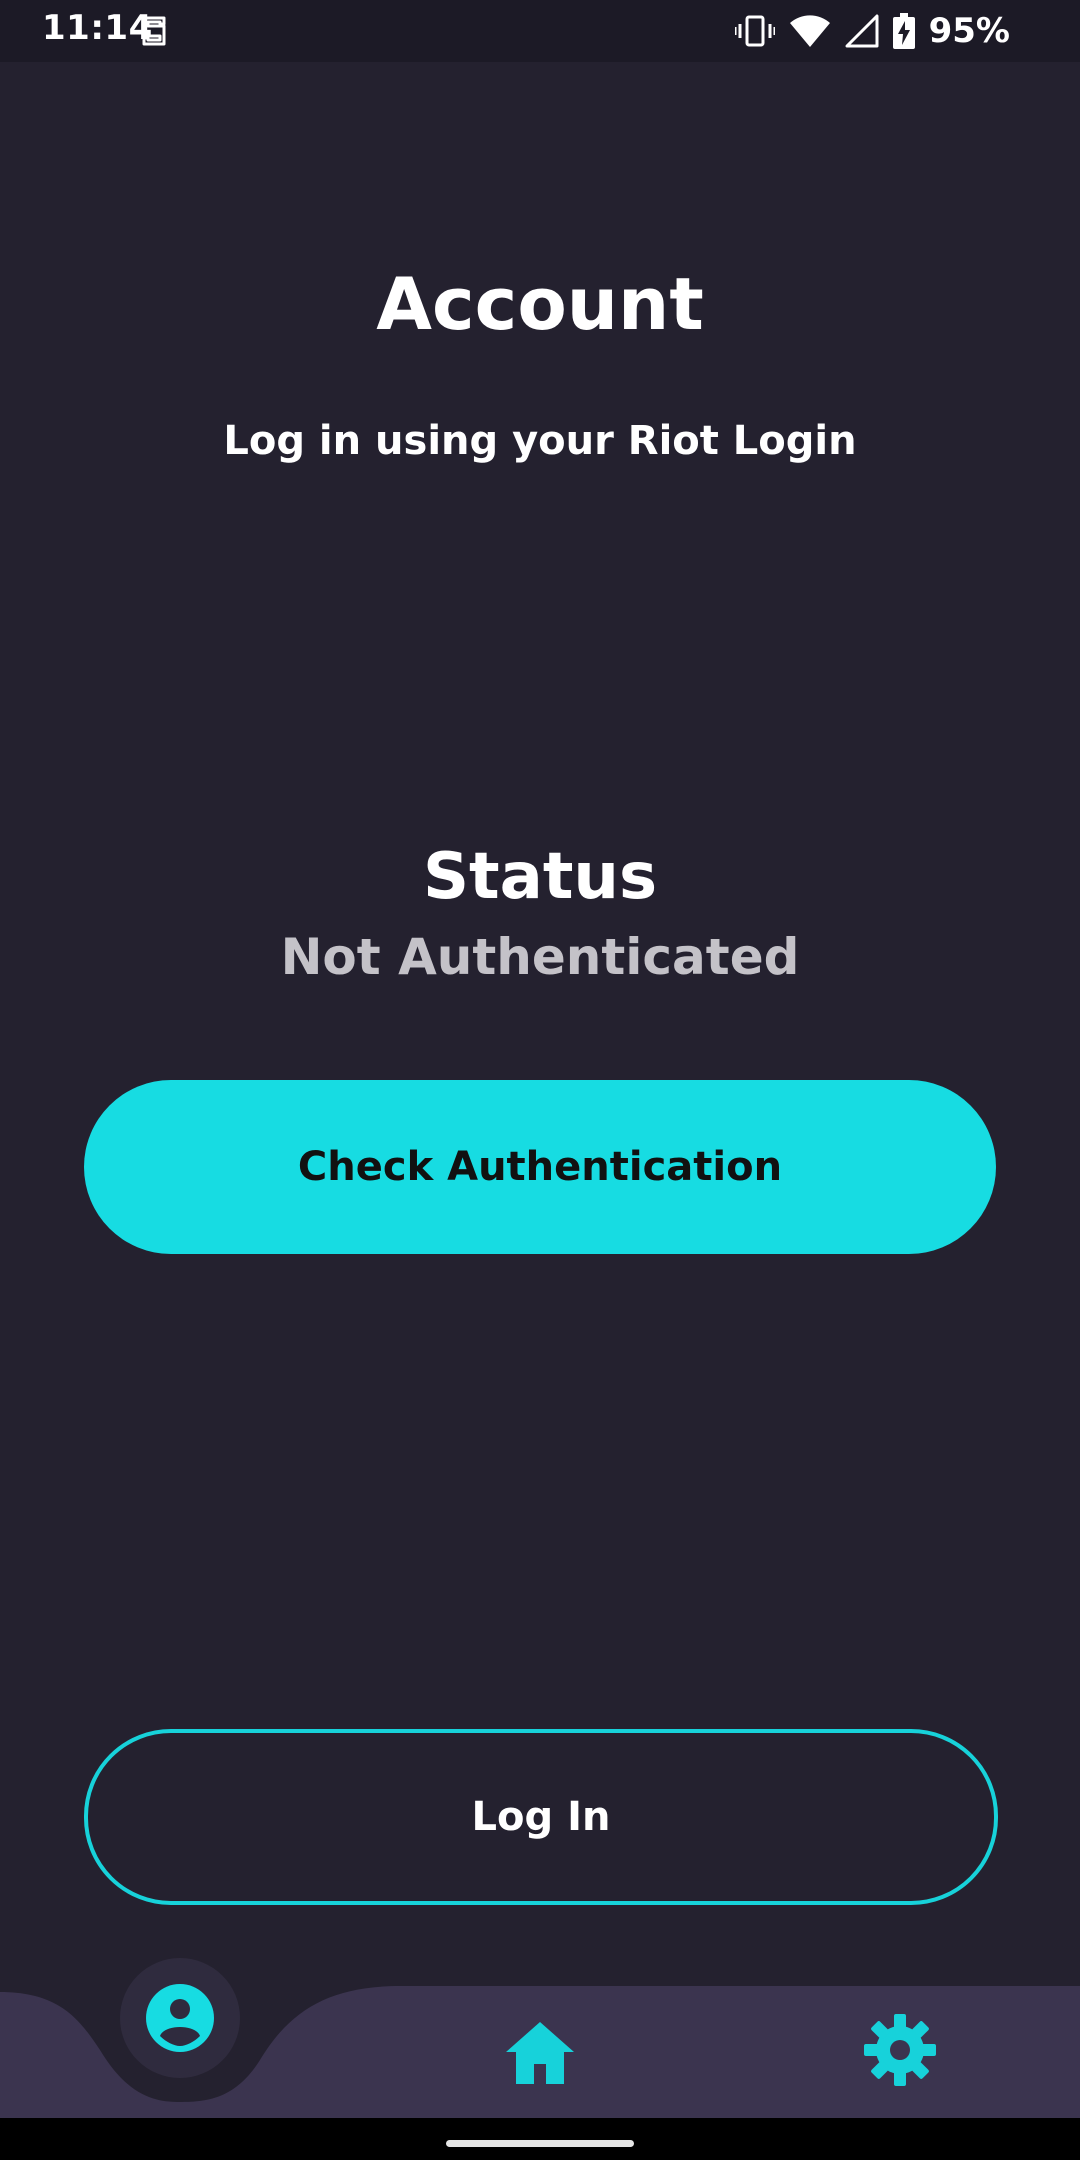 This screenshot has height=2160, width=1080. I want to click on page-subtitle: Log in using your Riot Login, so click(540, 441).